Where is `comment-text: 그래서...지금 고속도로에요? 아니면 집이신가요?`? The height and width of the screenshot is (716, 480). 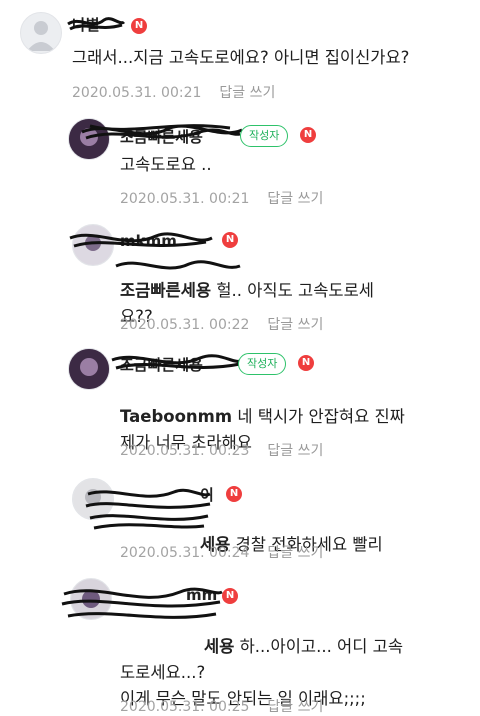 comment-text: 그래서...지금 고속도로에요? 아니면 집이신가요? is located at coordinates (241, 57).